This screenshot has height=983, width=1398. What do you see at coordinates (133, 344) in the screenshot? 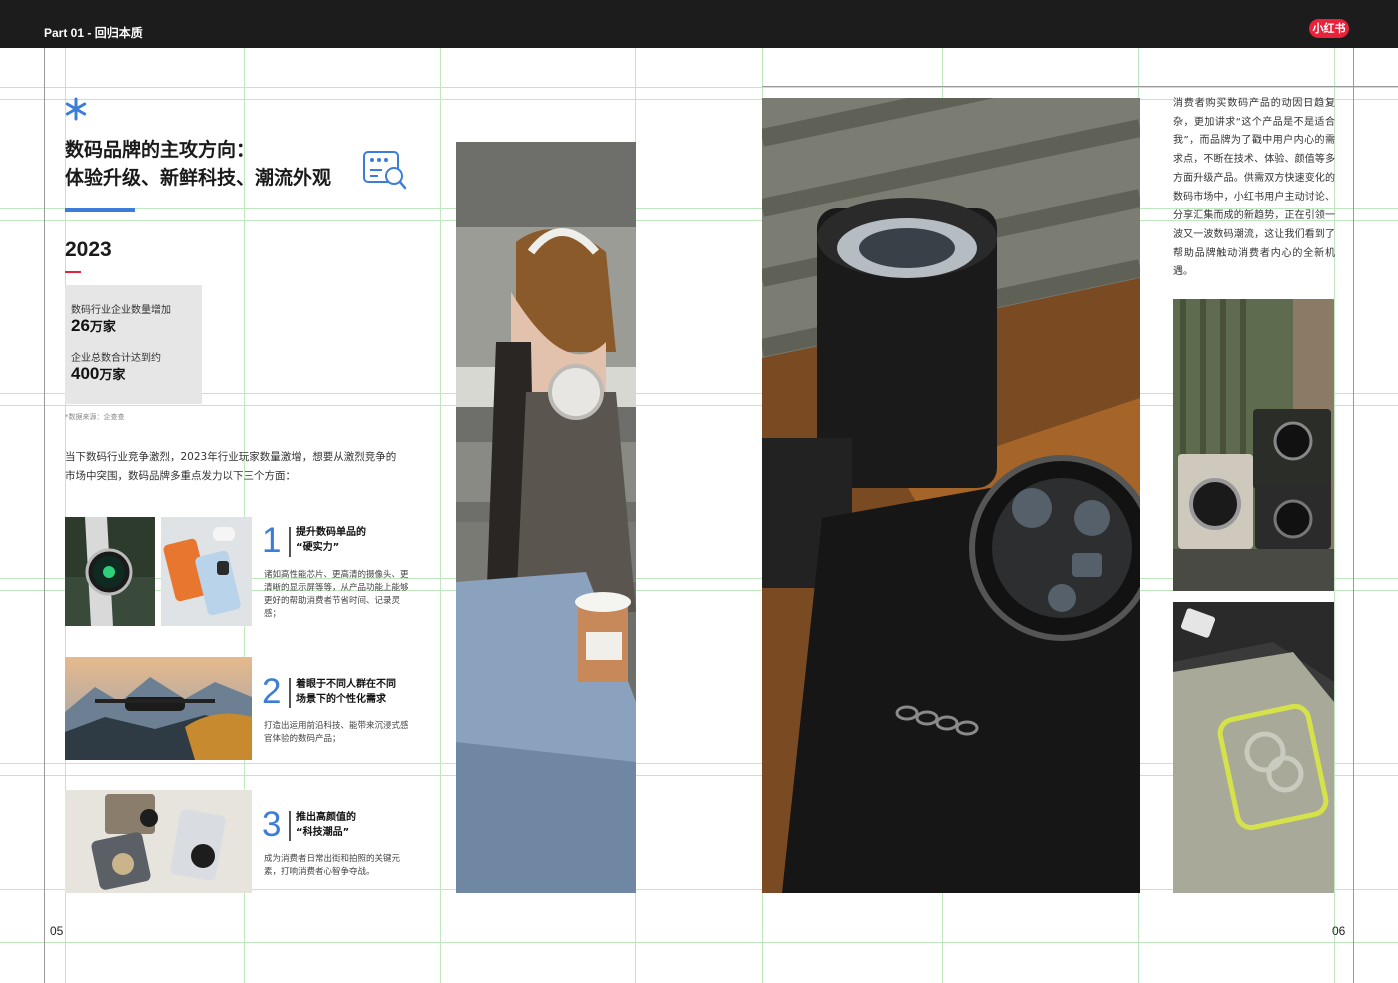
I see `stat-box: 数码行业企业数量增加 26万家 企业总数合计达到约 400万家` at bounding box center [133, 344].